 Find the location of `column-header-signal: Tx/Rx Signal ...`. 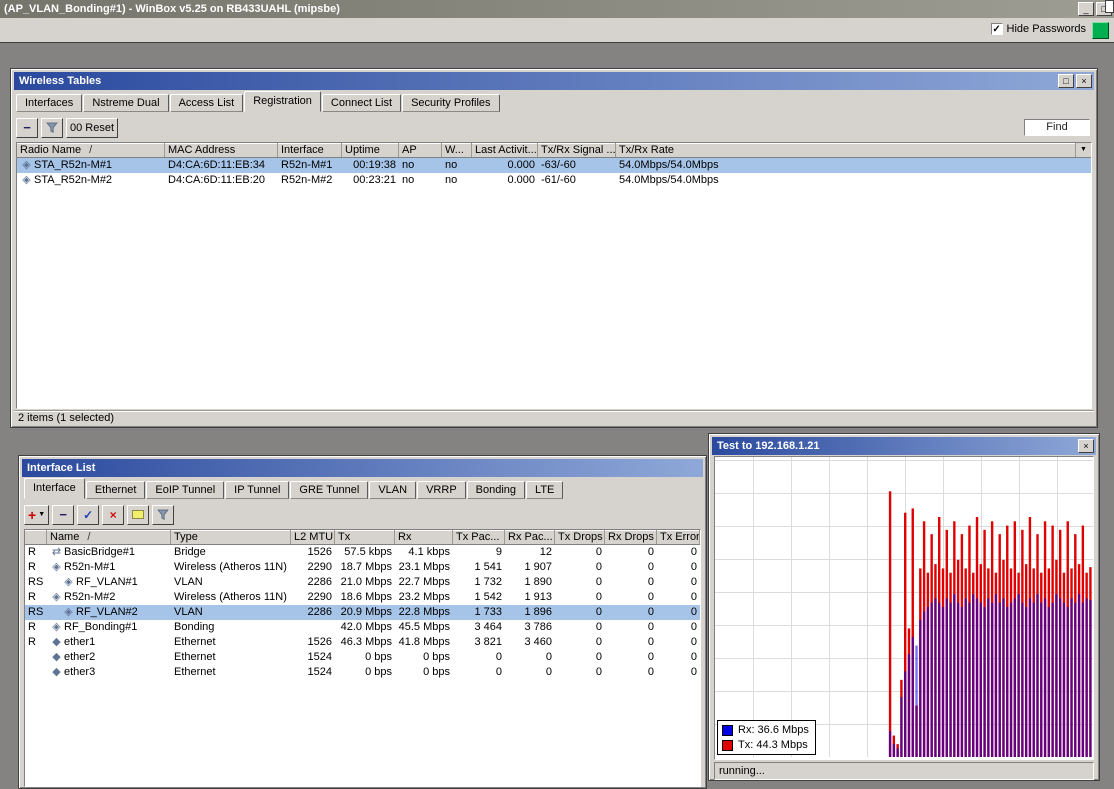

column-header-signal: Tx/Rx Signal ... is located at coordinates (577, 150).